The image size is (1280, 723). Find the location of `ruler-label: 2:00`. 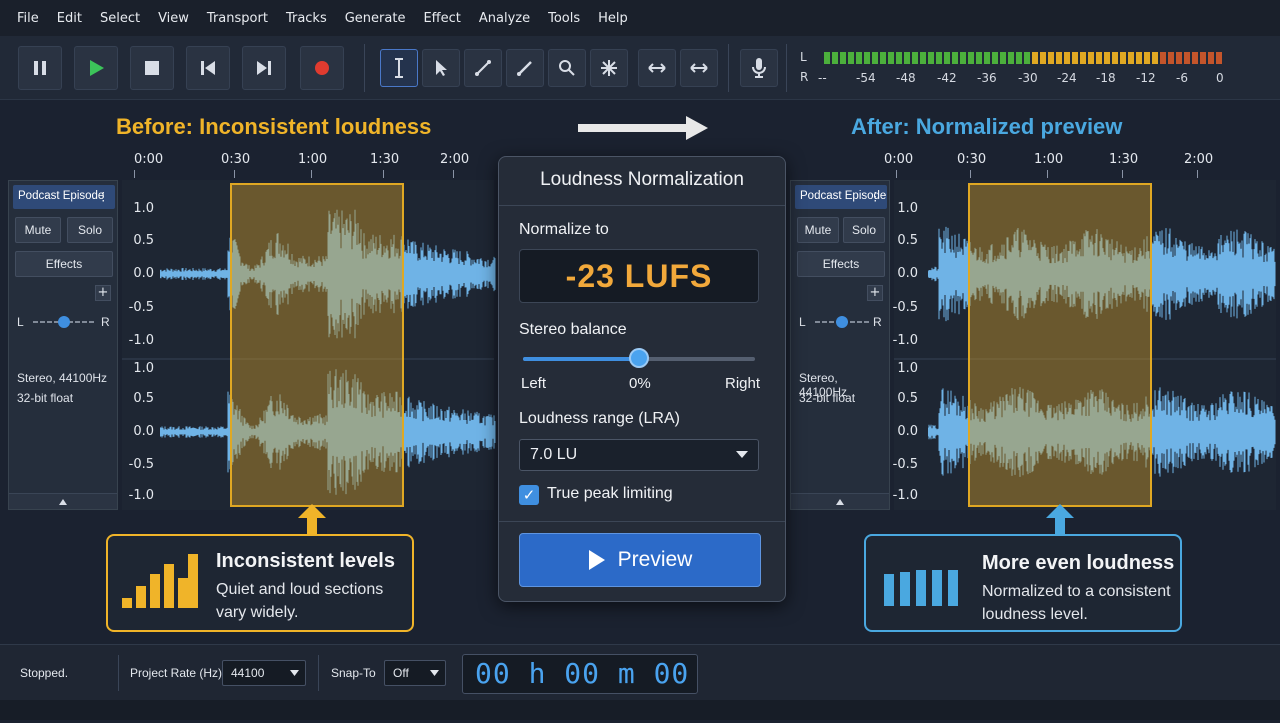

ruler-label: 2:00 is located at coordinates (455, 159).